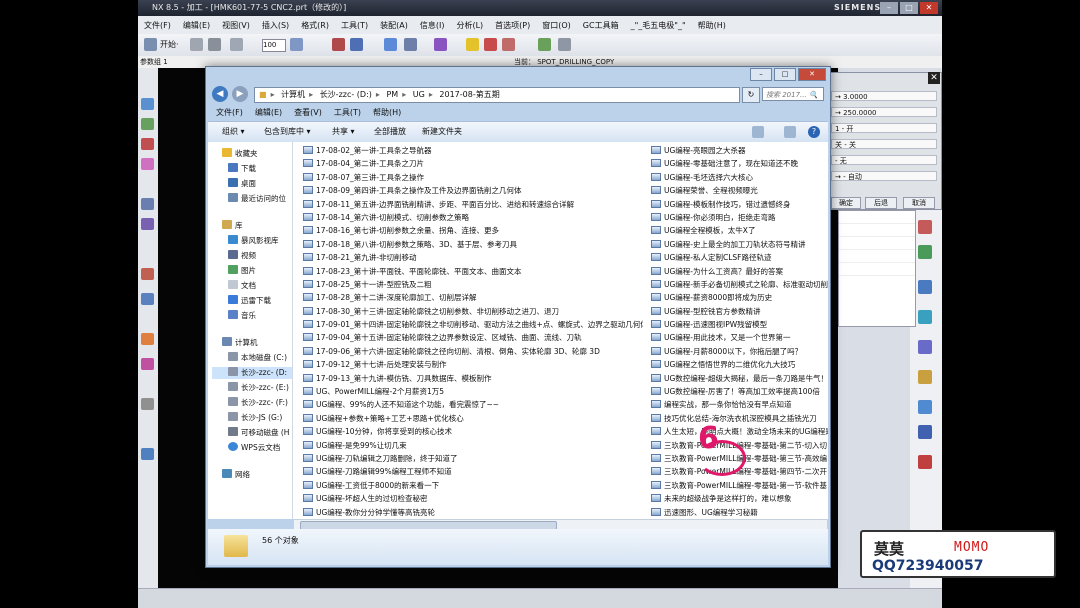 The width and height of the screenshot is (1080, 608). What do you see at coordinates (214, 44) in the screenshot?
I see `save-icon` at bounding box center [214, 44].